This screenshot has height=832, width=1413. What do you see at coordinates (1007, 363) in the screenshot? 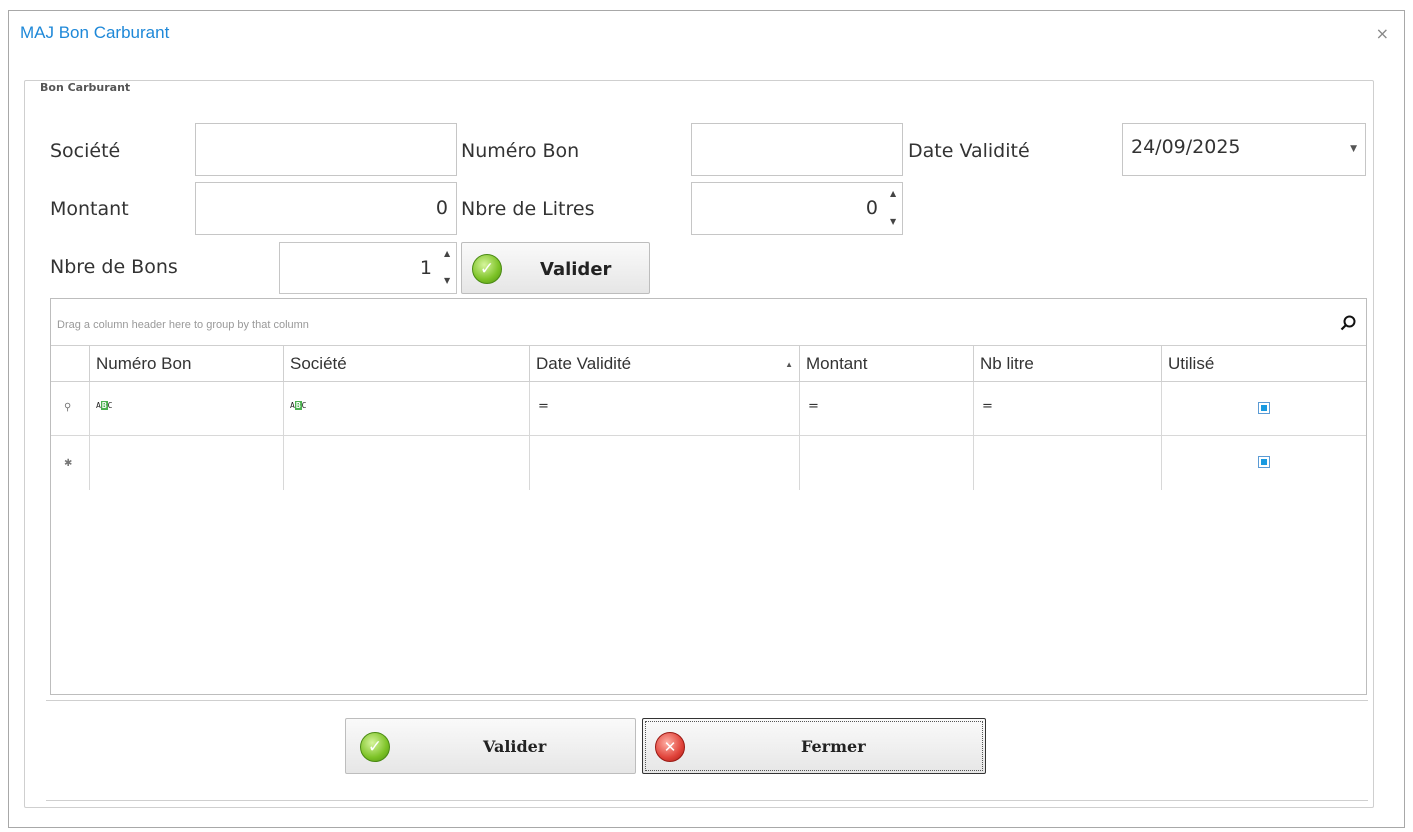
I see `header-label: Nb litre` at bounding box center [1007, 363].